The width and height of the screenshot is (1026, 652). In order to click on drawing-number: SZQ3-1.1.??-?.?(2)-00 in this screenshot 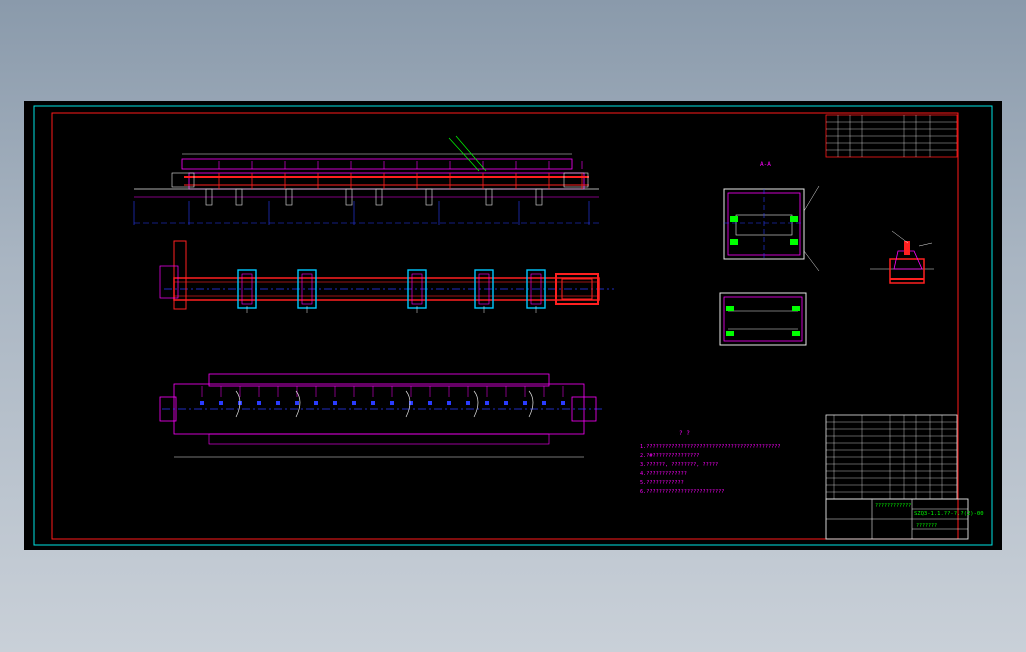, I will do `click(949, 514)`.